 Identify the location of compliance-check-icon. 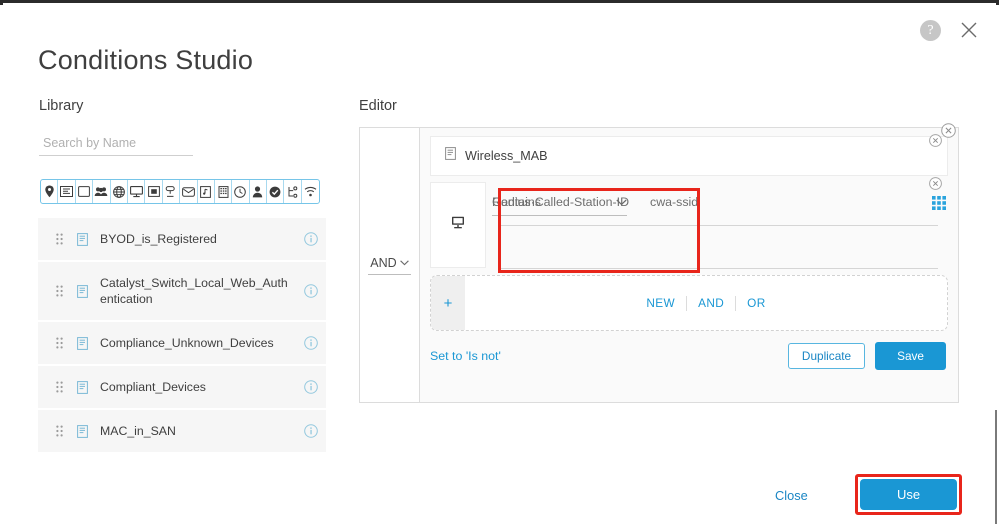
(276, 191).